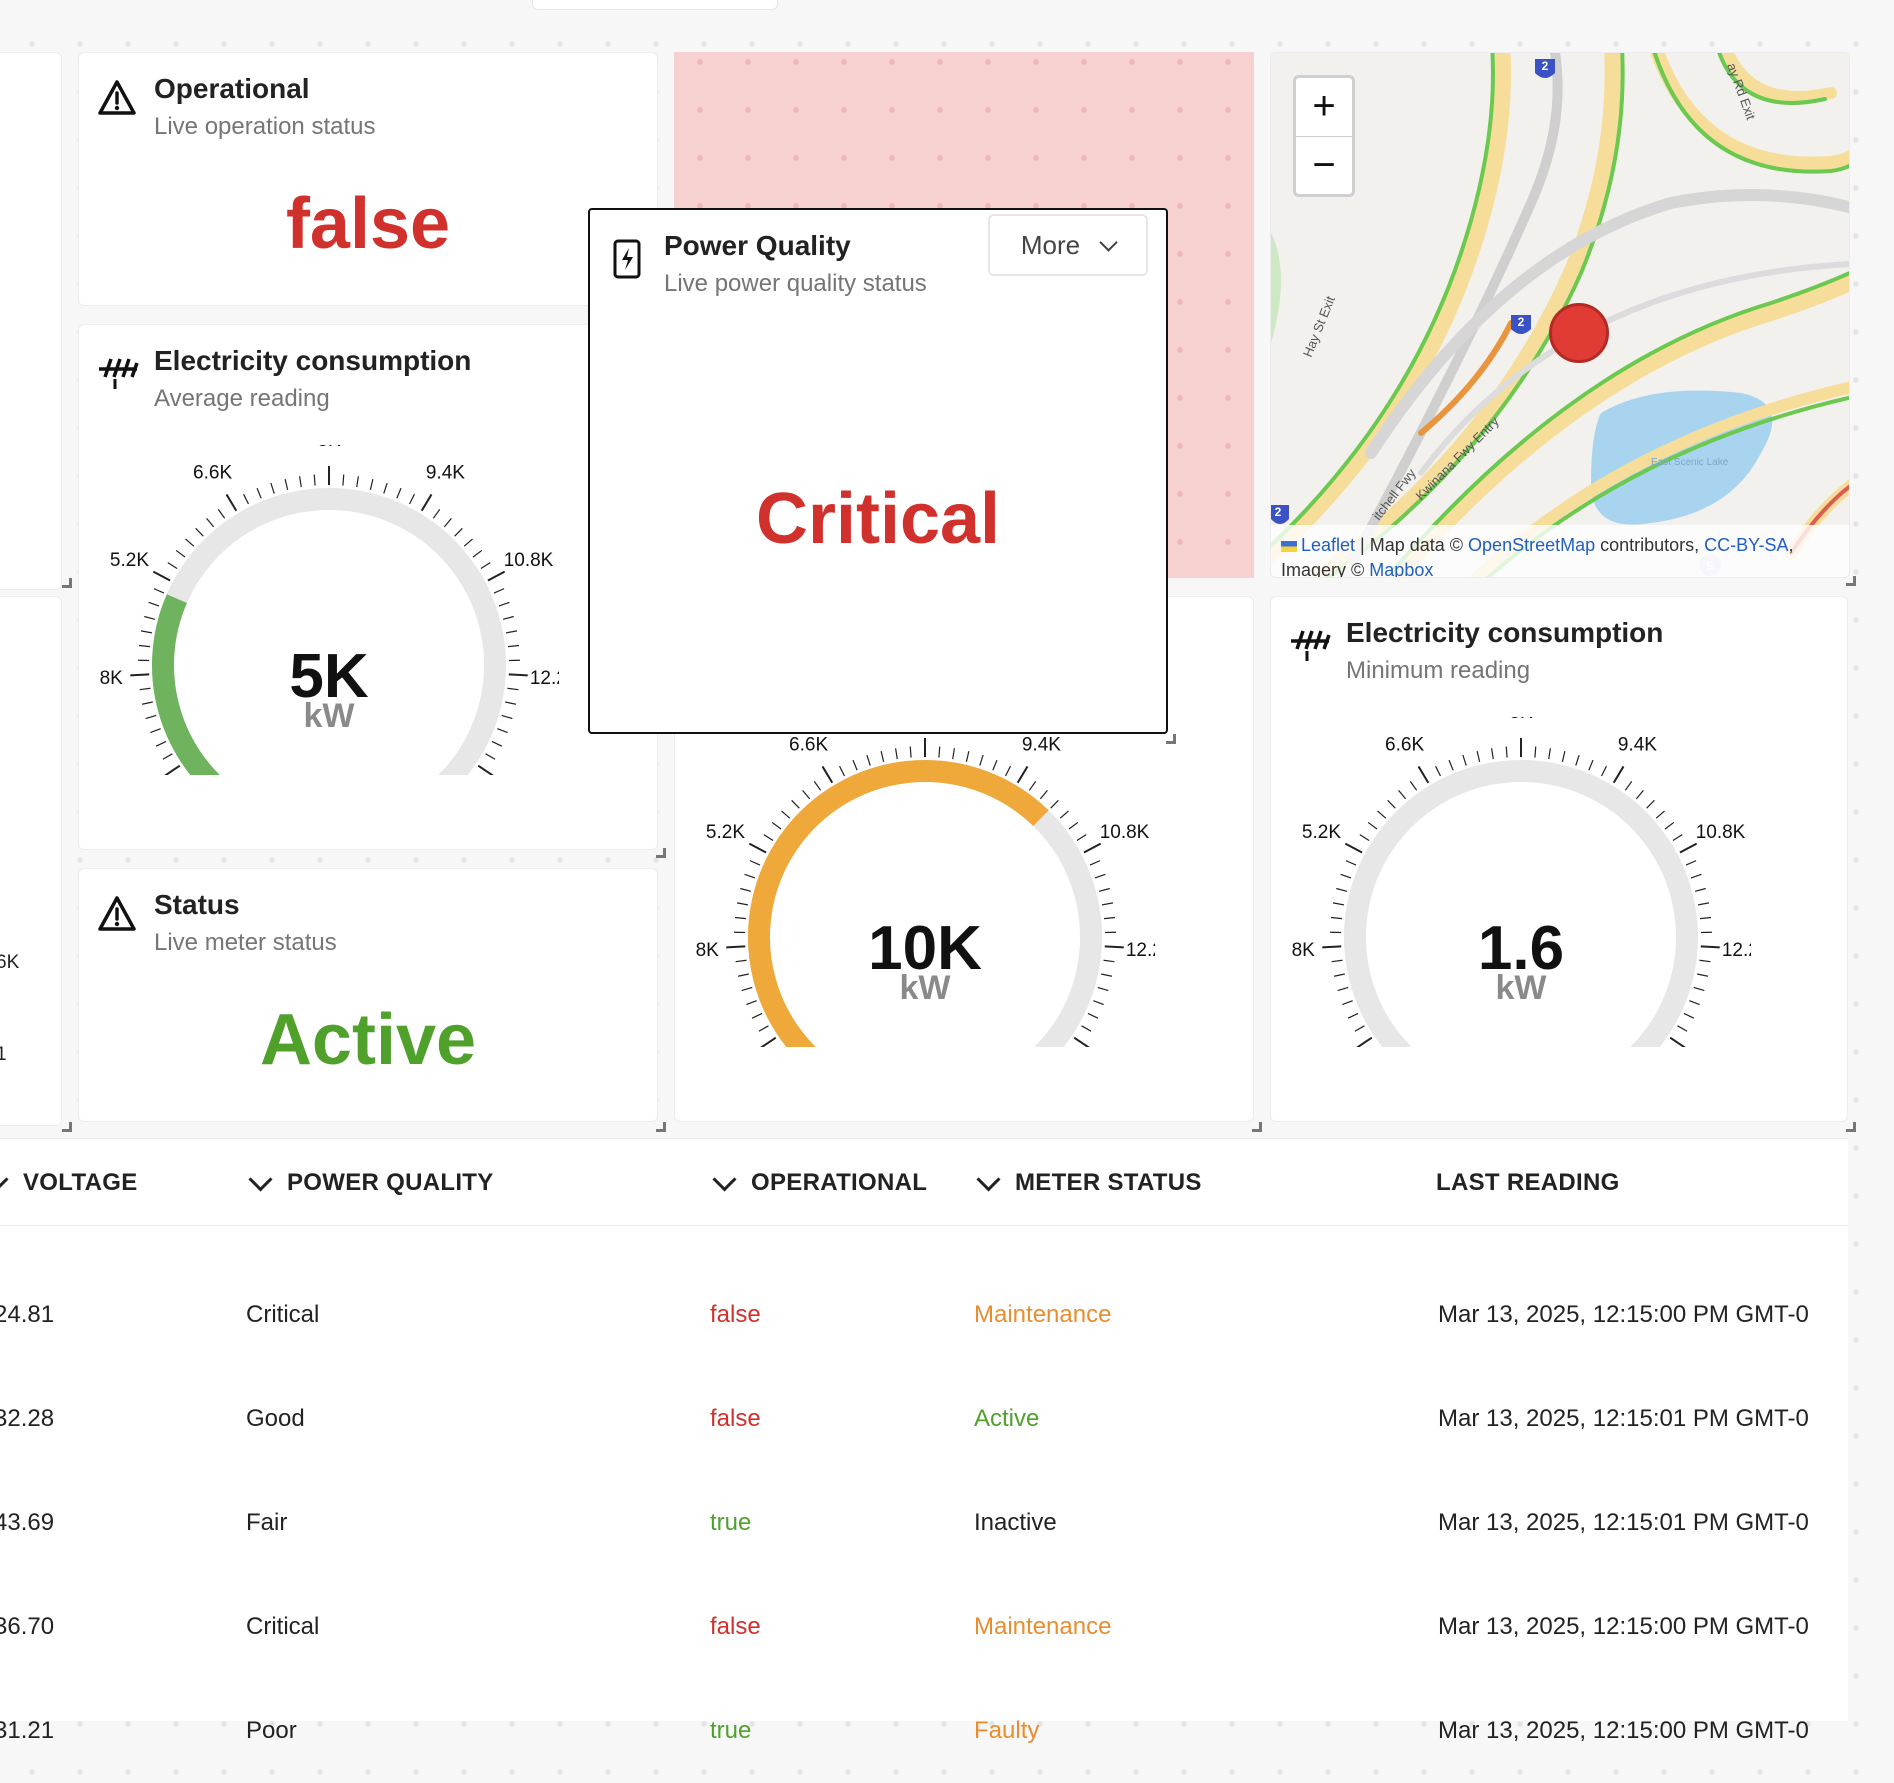 This screenshot has width=1894, height=1783. What do you see at coordinates (1324, 107) in the screenshot?
I see `zoom-in-button: +` at bounding box center [1324, 107].